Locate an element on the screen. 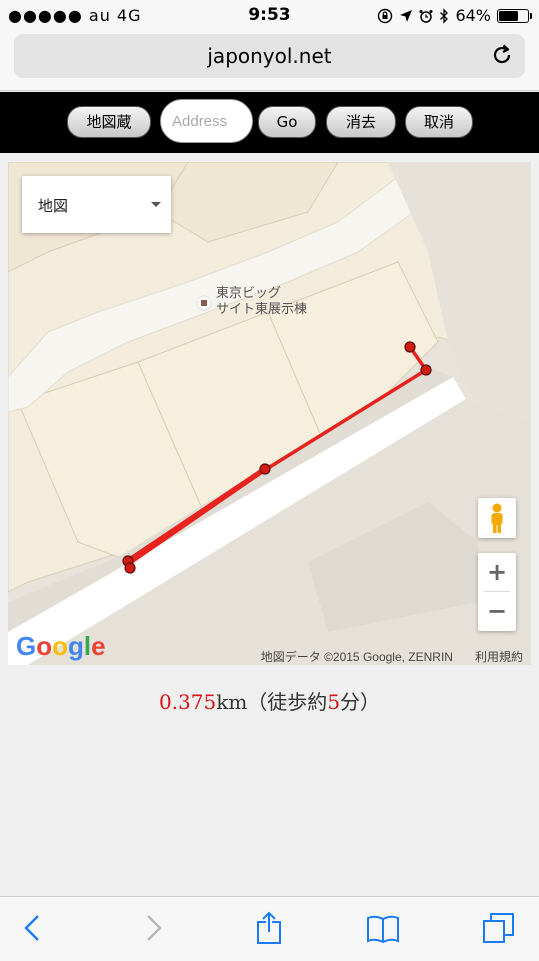 The image size is (539, 961). go-button: Go is located at coordinates (287, 122).